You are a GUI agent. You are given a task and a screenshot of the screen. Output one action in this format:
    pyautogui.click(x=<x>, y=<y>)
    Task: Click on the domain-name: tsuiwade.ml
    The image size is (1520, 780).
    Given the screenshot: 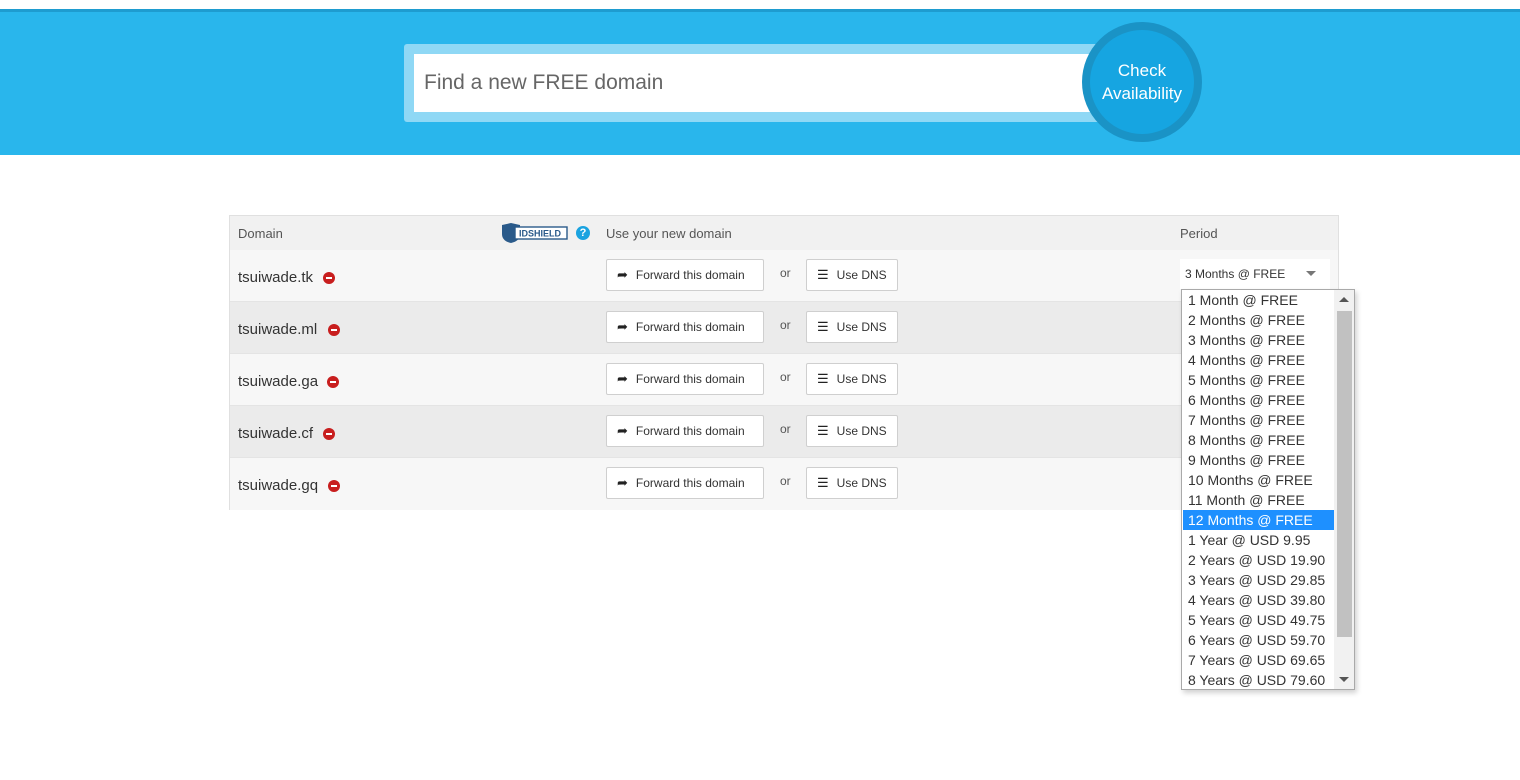 What is the action you would take?
    pyautogui.click(x=278, y=329)
    